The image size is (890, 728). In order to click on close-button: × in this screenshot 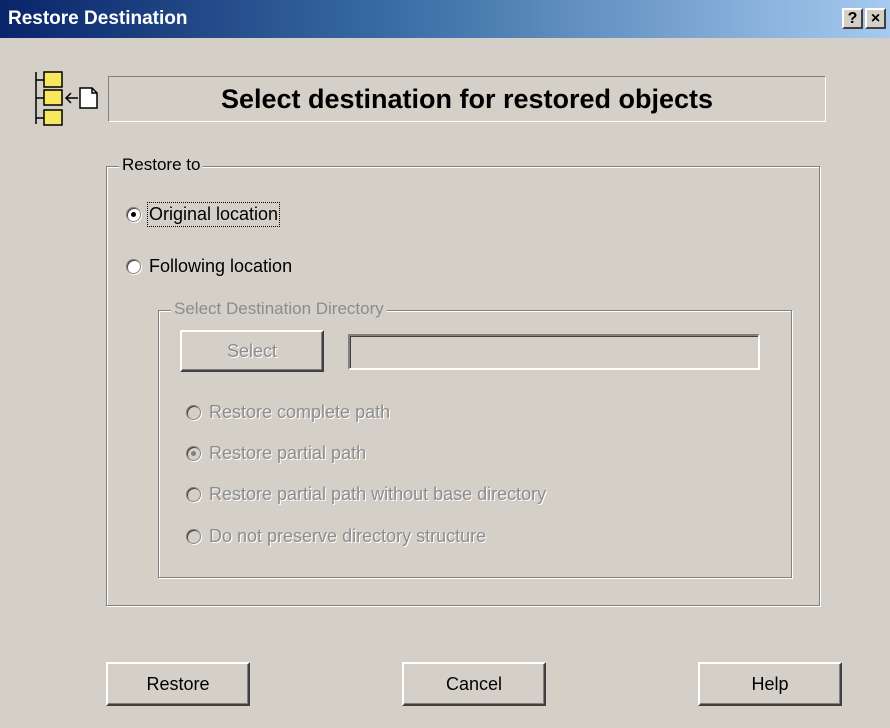, I will do `click(875, 18)`.